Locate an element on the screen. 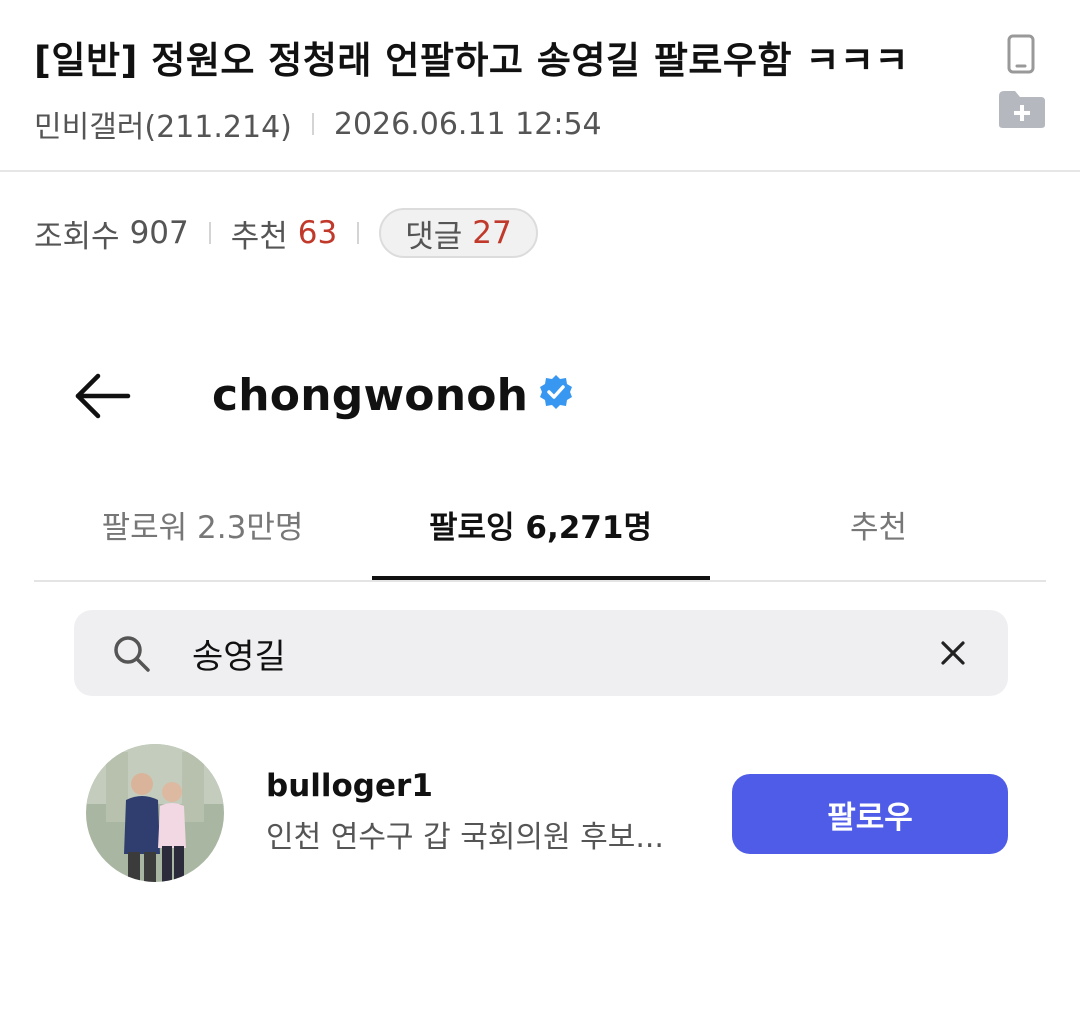 The image size is (1080, 1013). close-icon is located at coordinates (953, 653).